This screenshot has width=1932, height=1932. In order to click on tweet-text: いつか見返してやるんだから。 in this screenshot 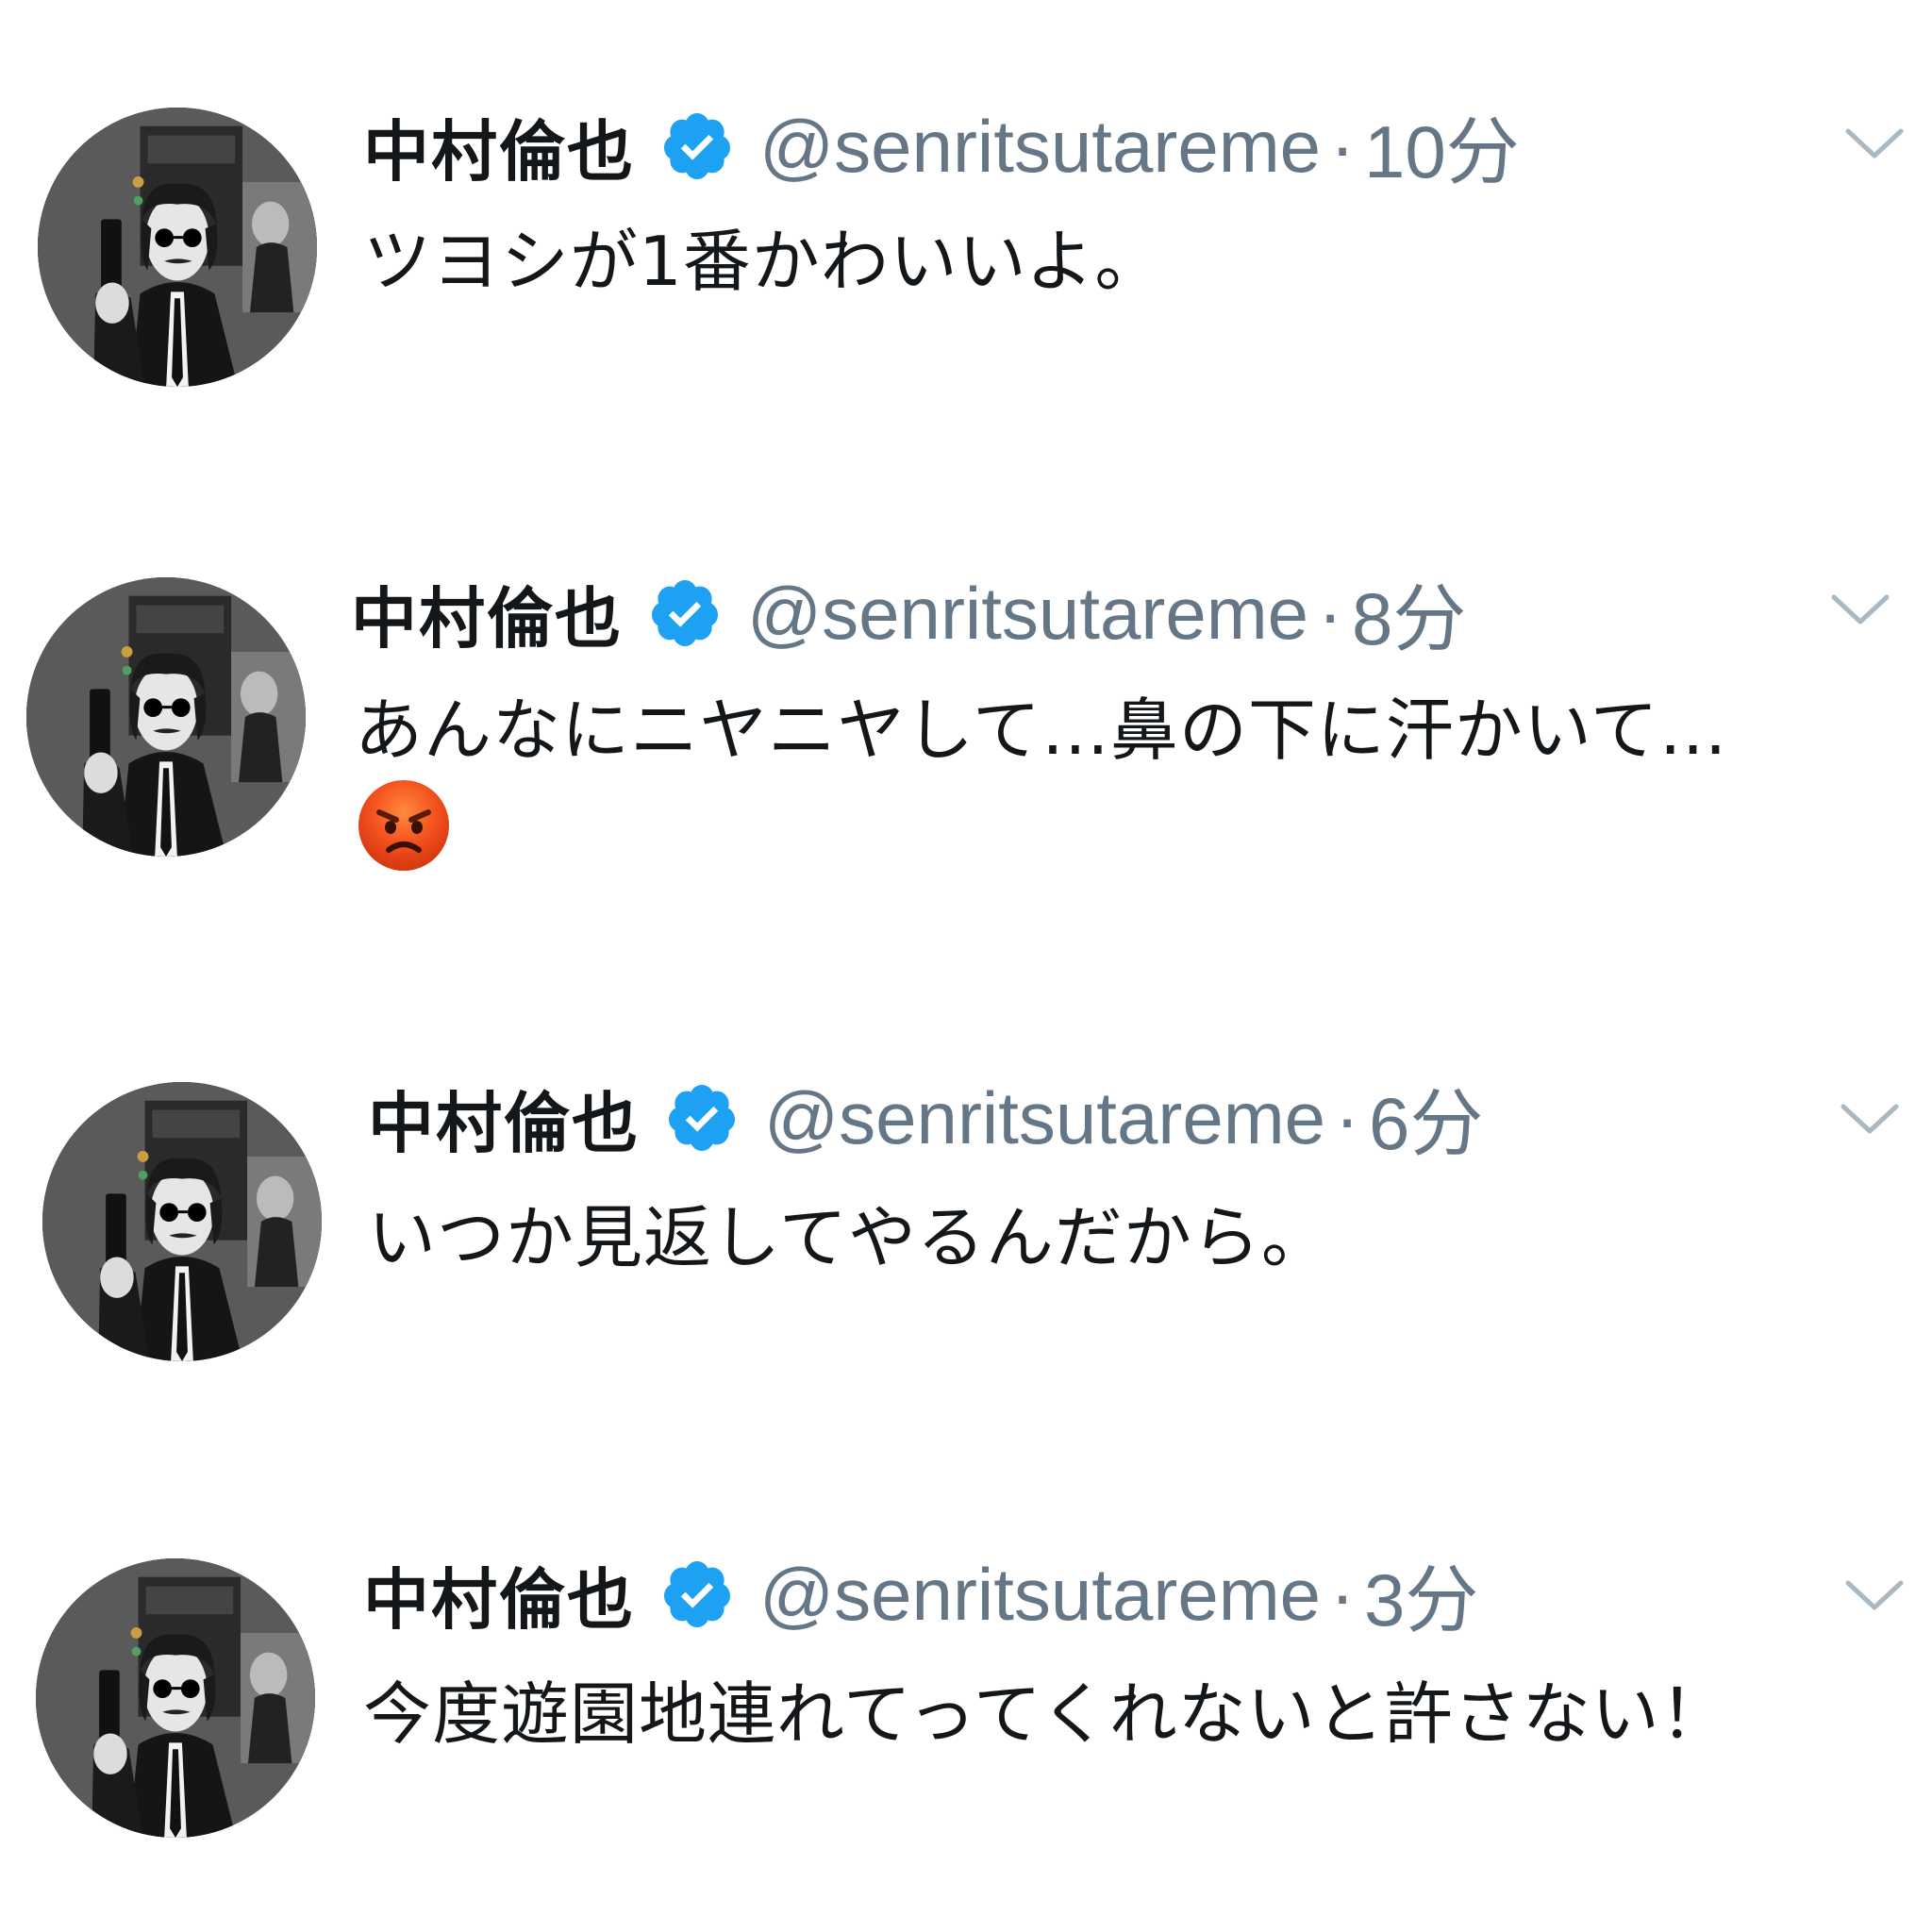, I will do `click(849, 1238)`.